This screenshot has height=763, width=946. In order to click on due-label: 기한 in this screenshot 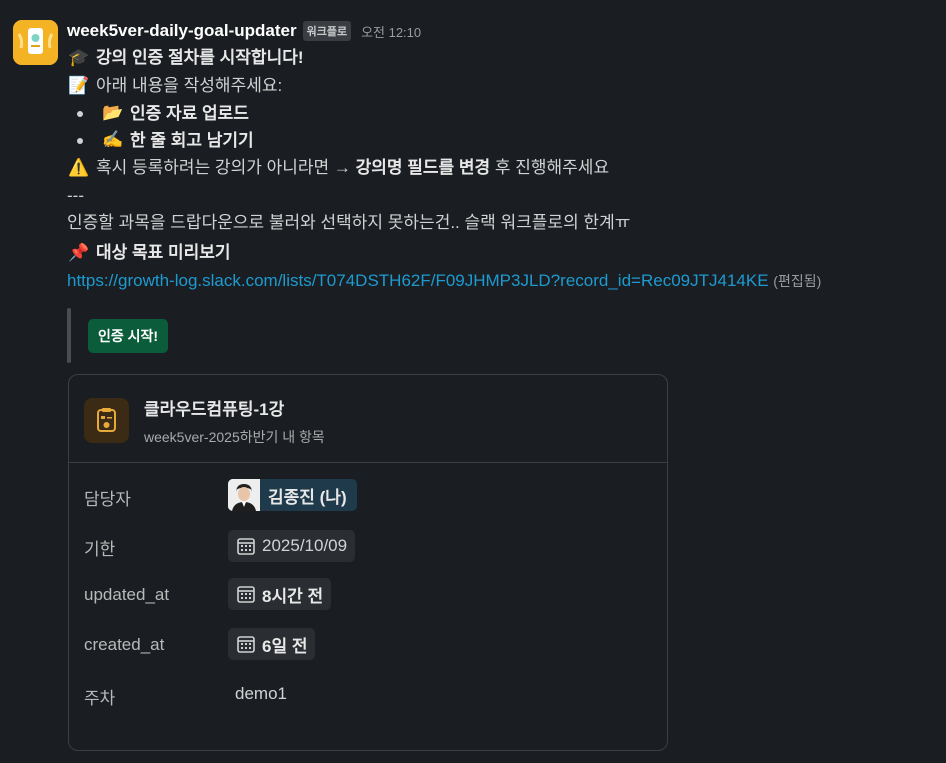, I will do `click(100, 549)`.